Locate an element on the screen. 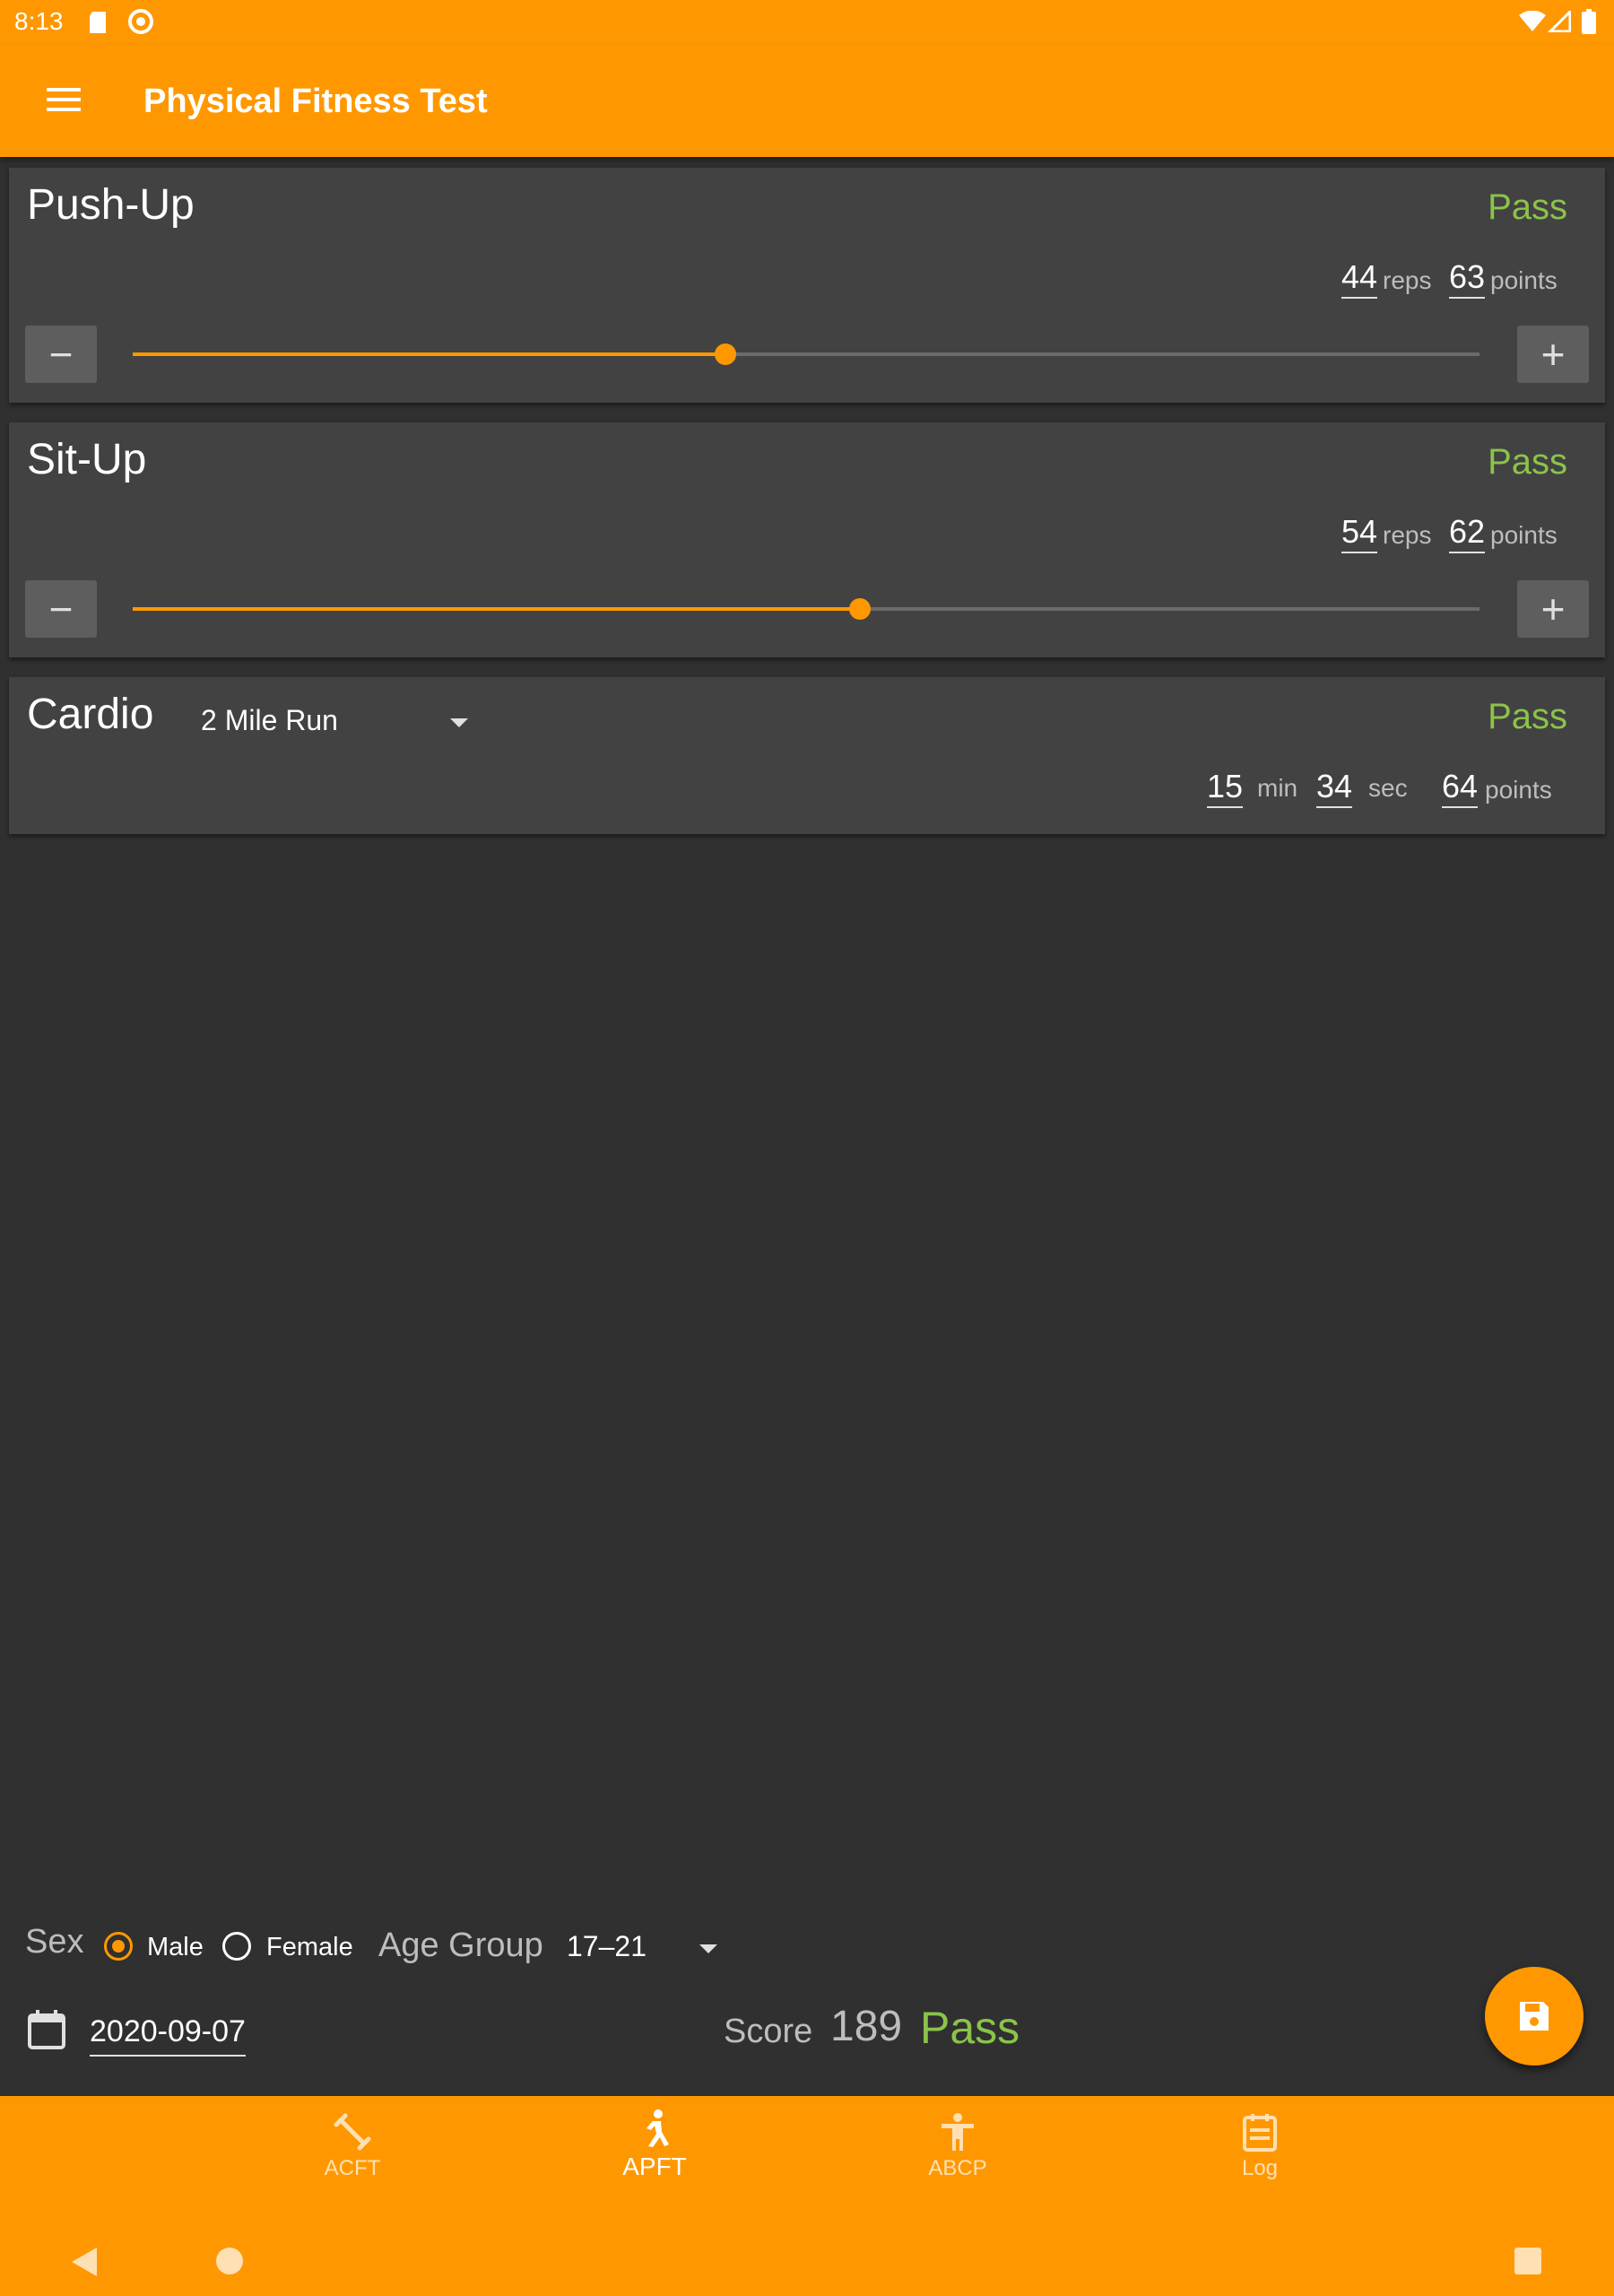  female-label: Female is located at coordinates (309, 1947).